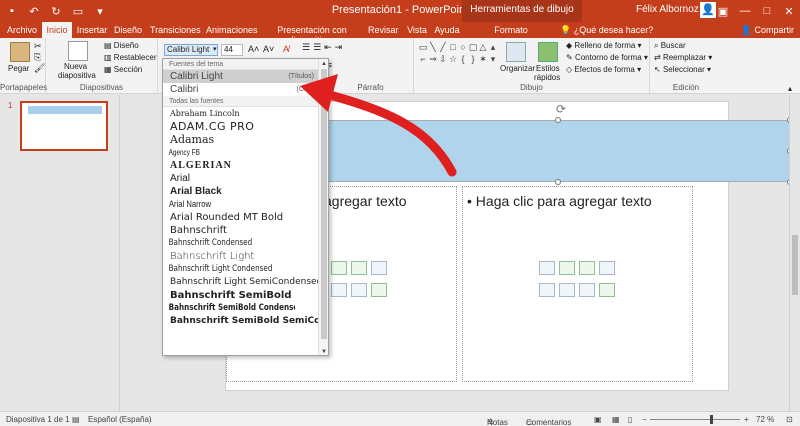 The width and height of the screenshot is (800, 426). Describe the element at coordinates (229, 269) in the screenshot. I see `font-option: Bahnschrift Light Condensed` at that location.